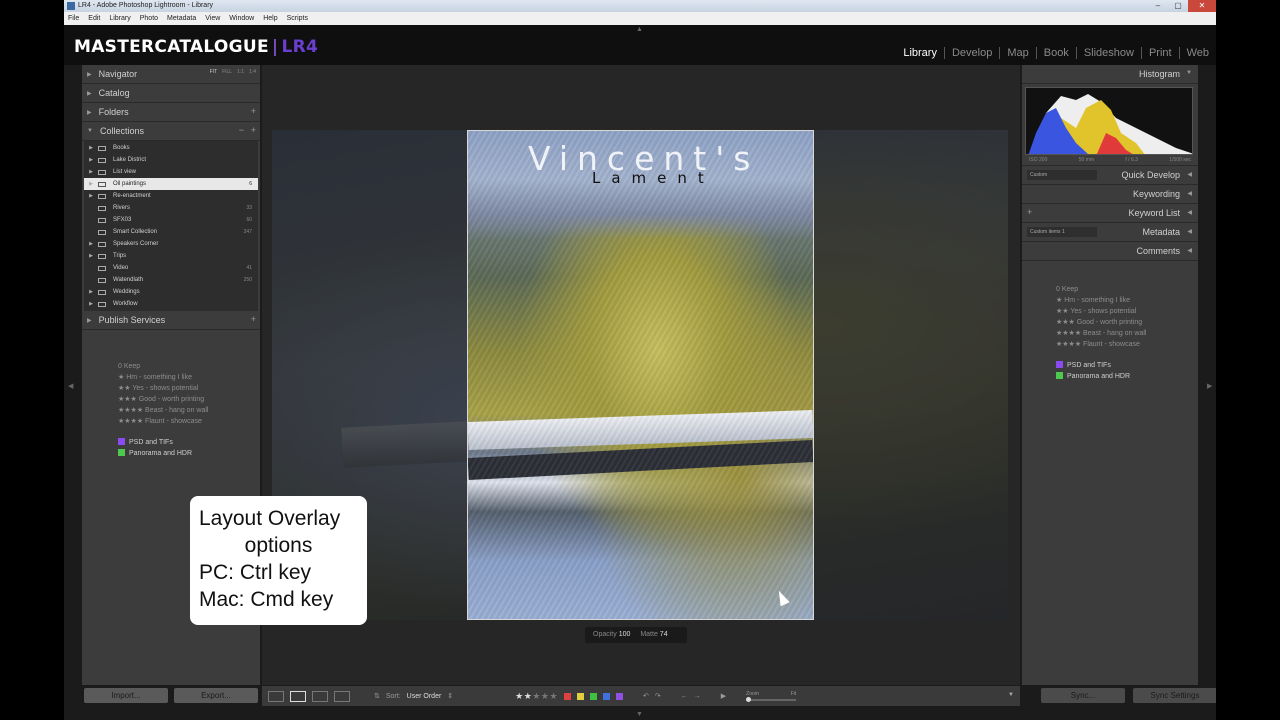 The height and width of the screenshot is (720, 1280). Describe the element at coordinates (1202, 6) in the screenshot. I see `close-icon: ✕` at that location.